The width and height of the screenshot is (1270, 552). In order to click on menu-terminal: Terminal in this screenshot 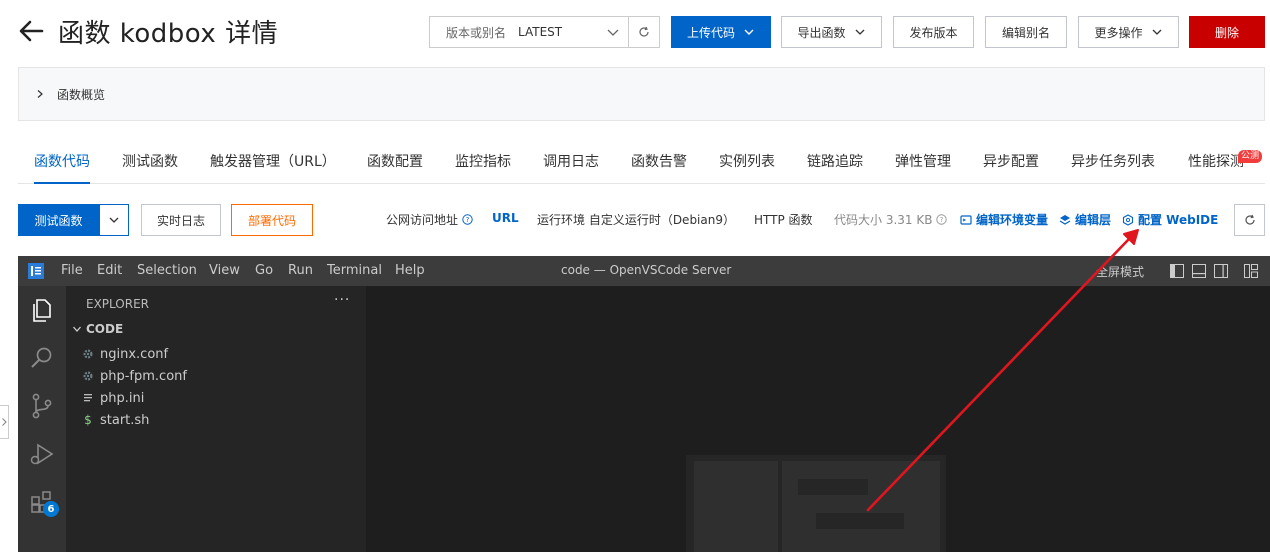, I will do `click(354, 270)`.